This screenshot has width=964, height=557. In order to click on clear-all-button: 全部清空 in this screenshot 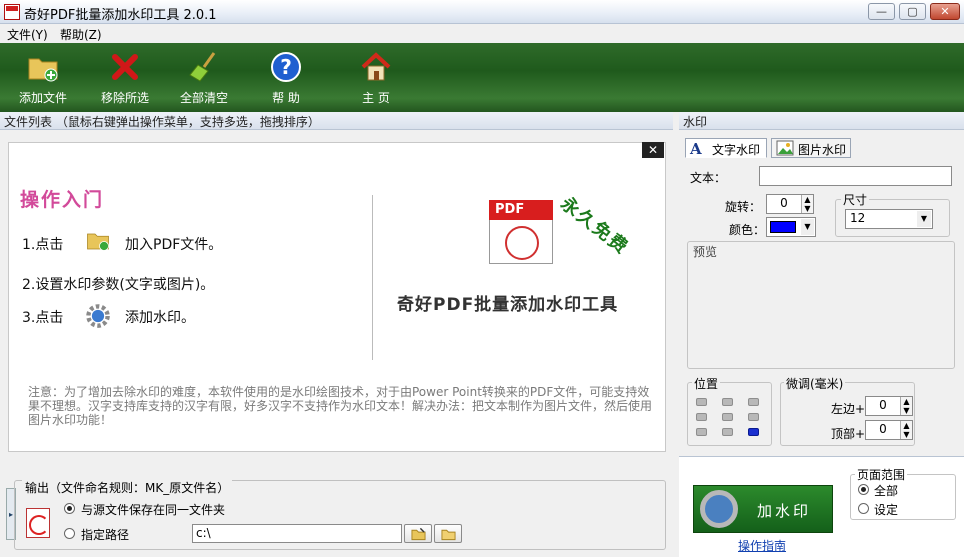, I will do `click(204, 77)`.